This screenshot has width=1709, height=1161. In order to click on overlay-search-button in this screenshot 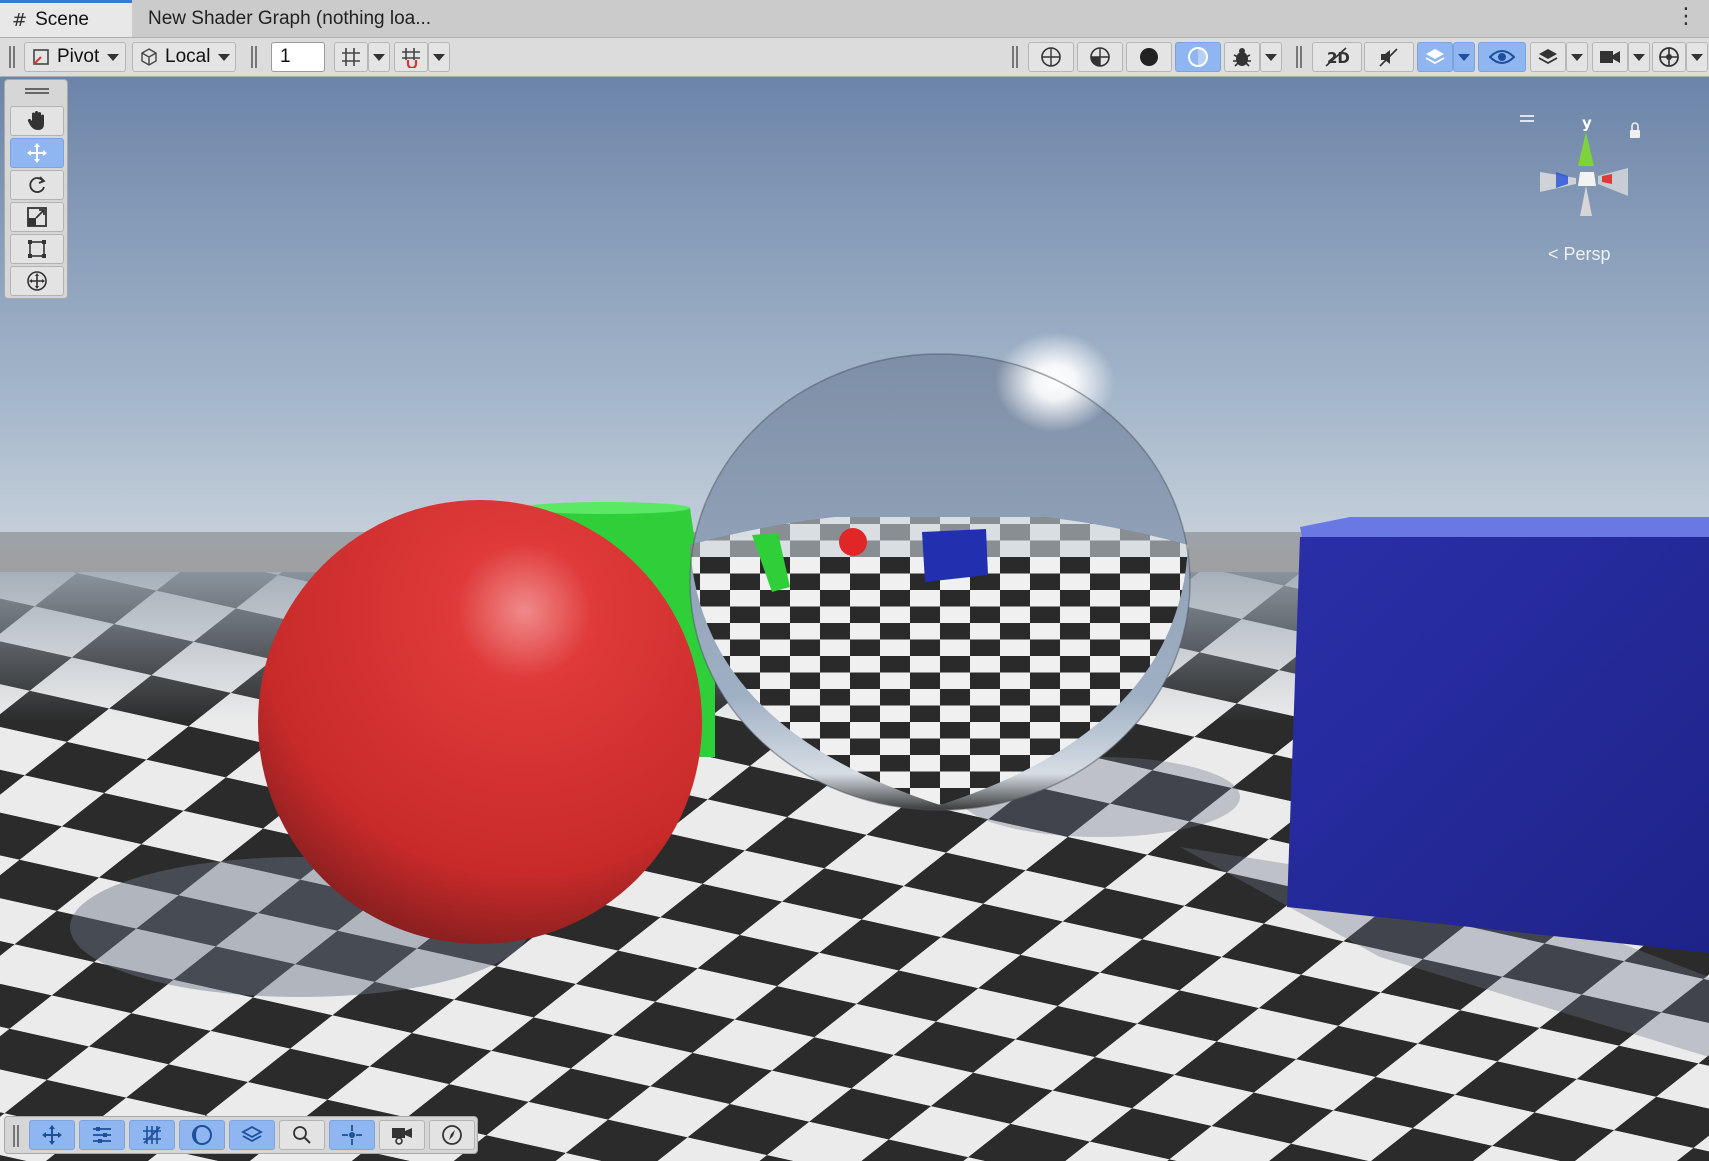, I will do `click(302, 1135)`.